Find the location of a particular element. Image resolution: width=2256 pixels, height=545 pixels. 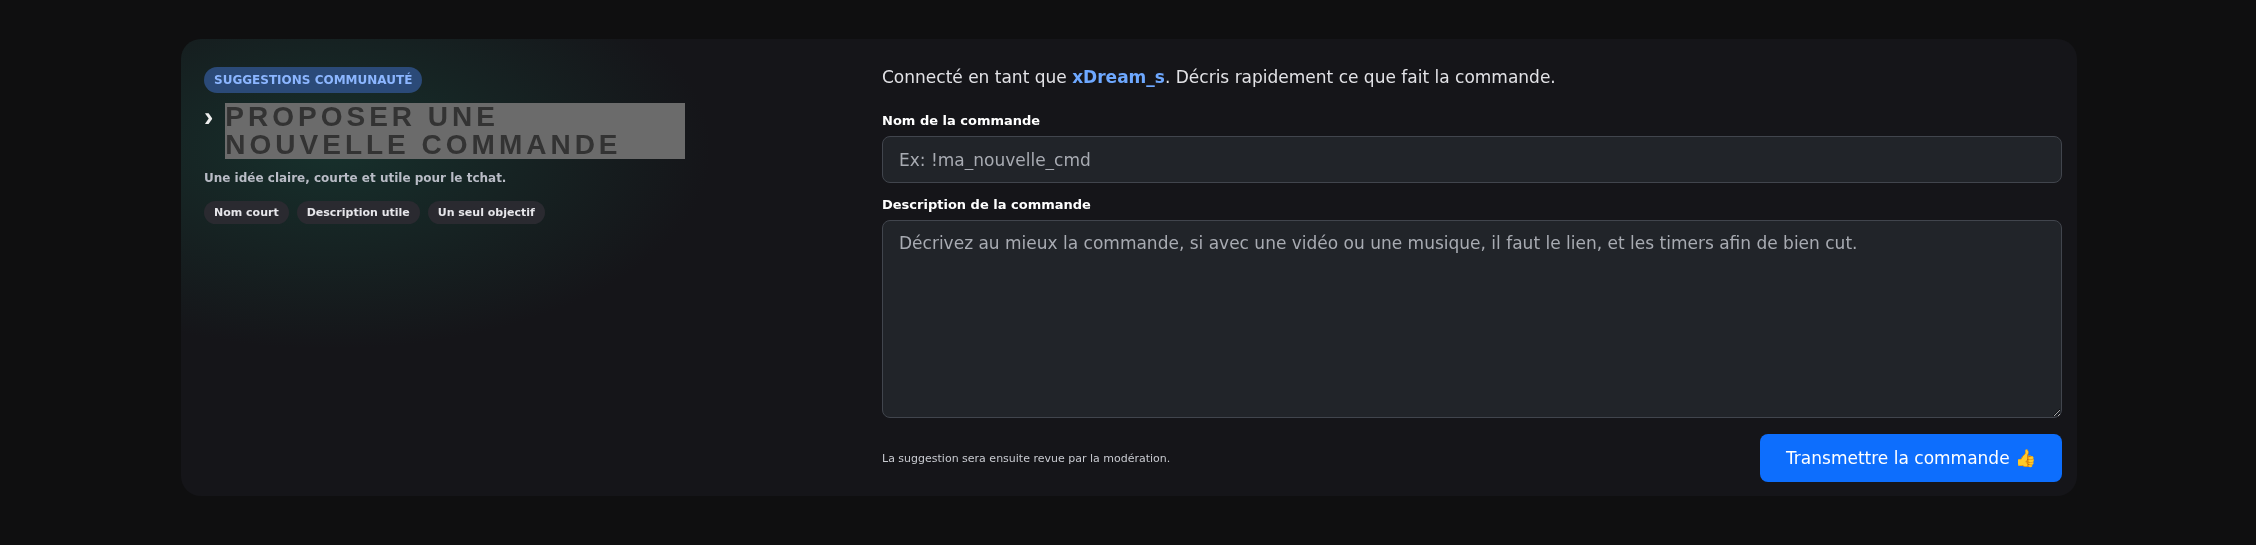

page-title: PROPOSER UNE NOUVELLE COMMANDE is located at coordinates (455, 131).